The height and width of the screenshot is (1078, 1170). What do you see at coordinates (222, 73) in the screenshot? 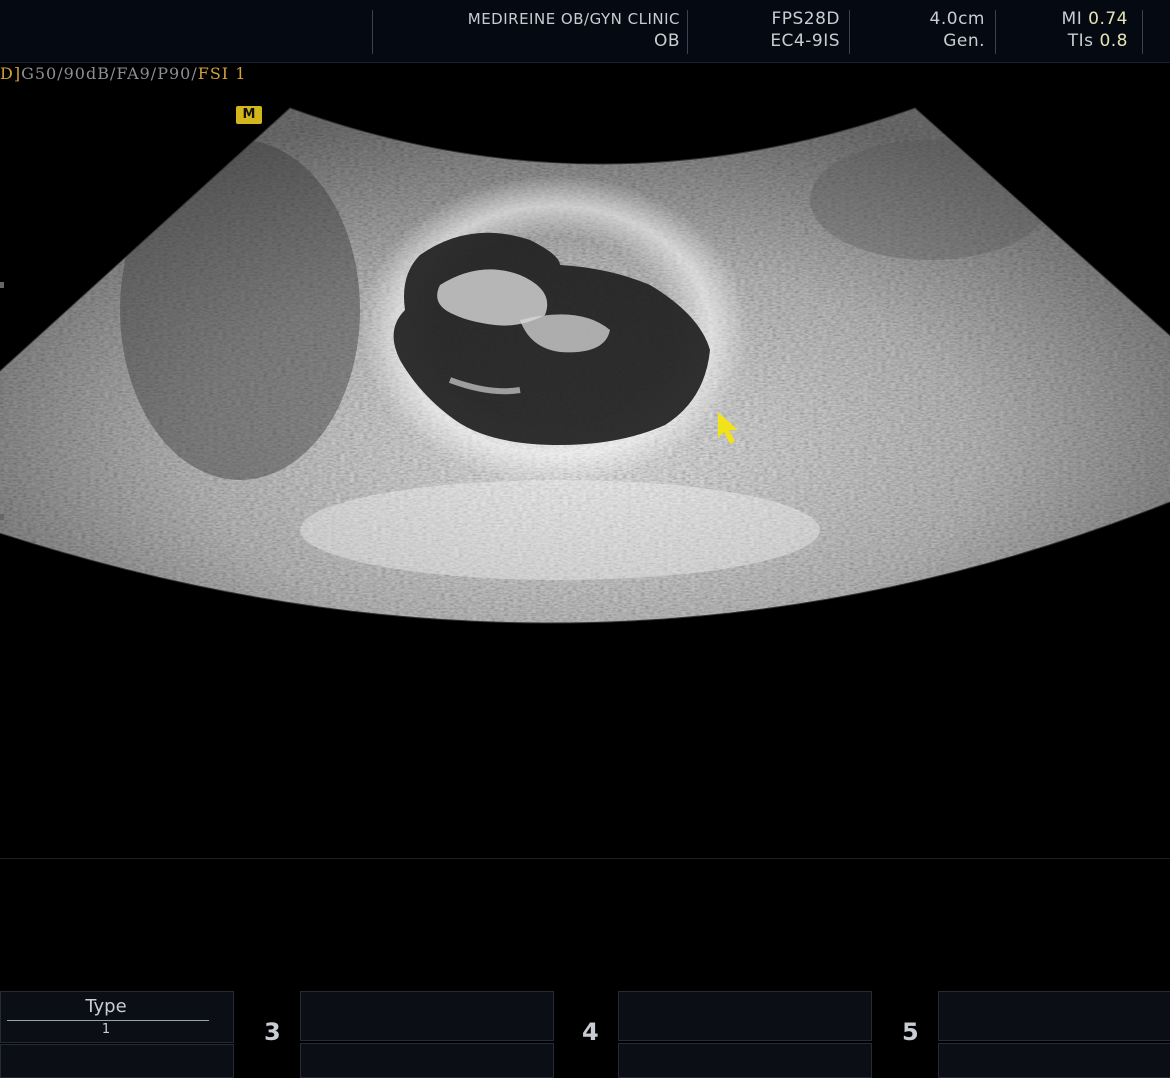
I see `fsi-value: FSI 1` at bounding box center [222, 73].